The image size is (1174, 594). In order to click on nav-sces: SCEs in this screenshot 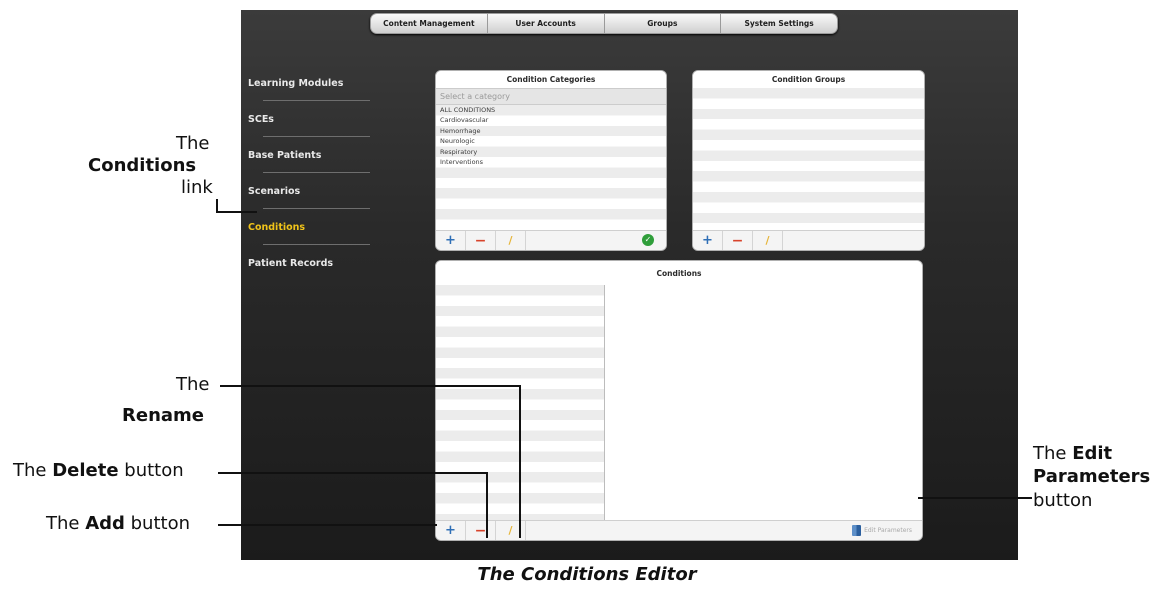, I will do `click(309, 119)`.